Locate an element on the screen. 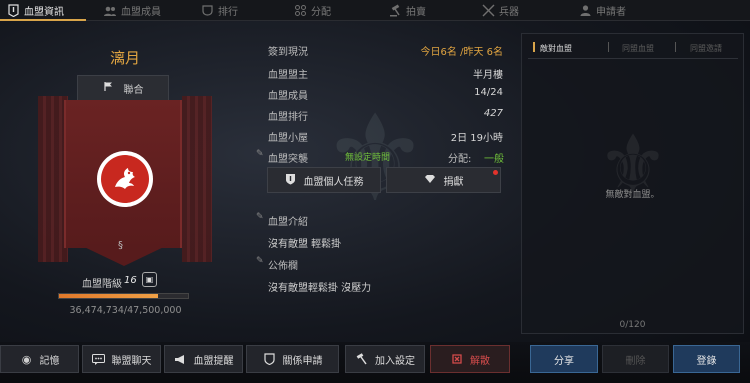  subtab-enemy-guilds: 敵對血盟 is located at coordinates (556, 48).